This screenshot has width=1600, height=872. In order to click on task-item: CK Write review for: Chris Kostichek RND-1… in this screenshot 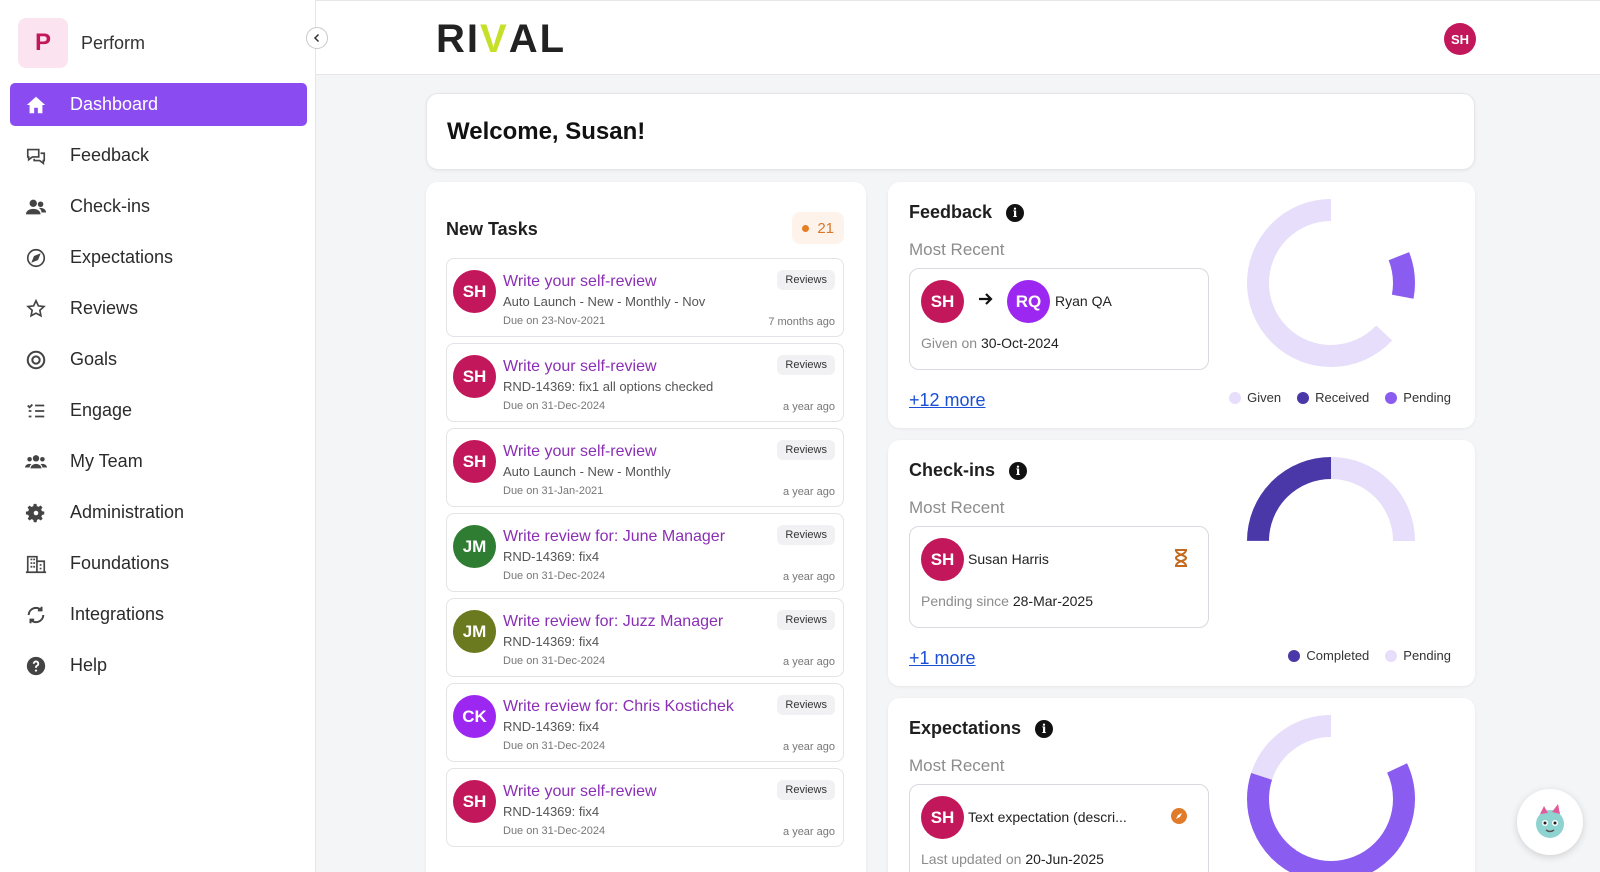, I will do `click(645, 722)`.